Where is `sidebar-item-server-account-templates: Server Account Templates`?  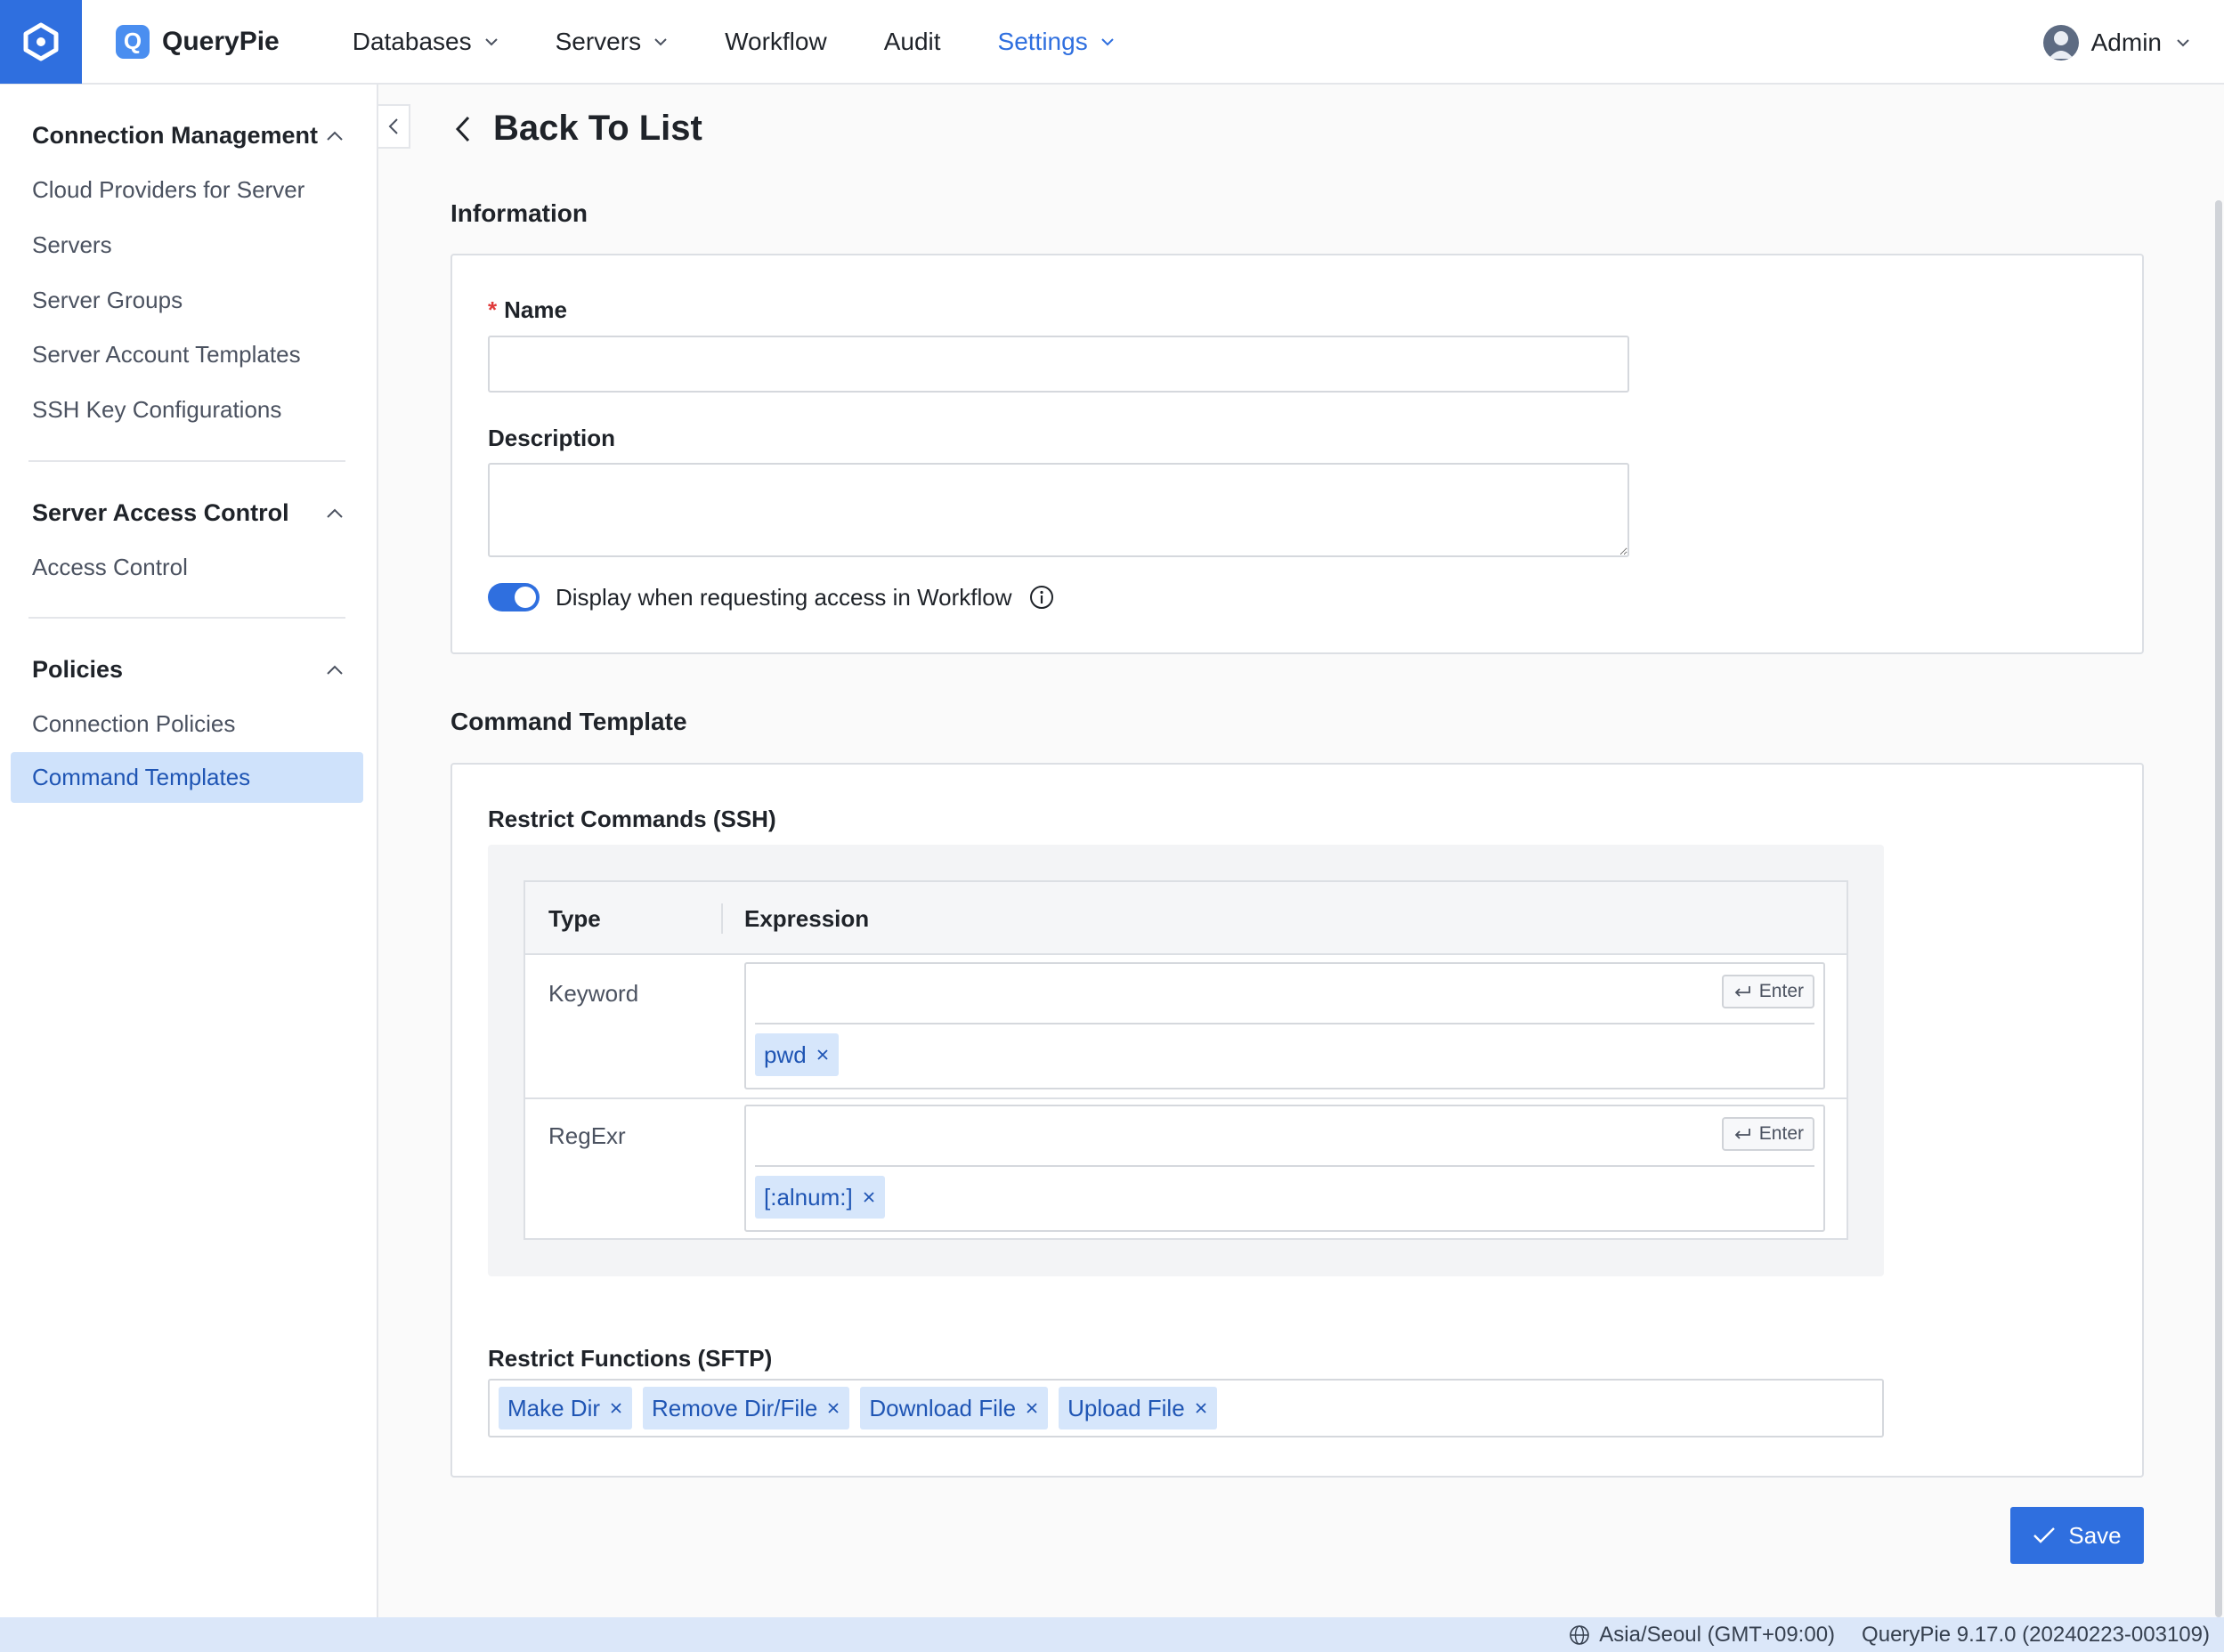
sidebar-item-server-account-templates: Server Account Templates is located at coordinates (167, 354).